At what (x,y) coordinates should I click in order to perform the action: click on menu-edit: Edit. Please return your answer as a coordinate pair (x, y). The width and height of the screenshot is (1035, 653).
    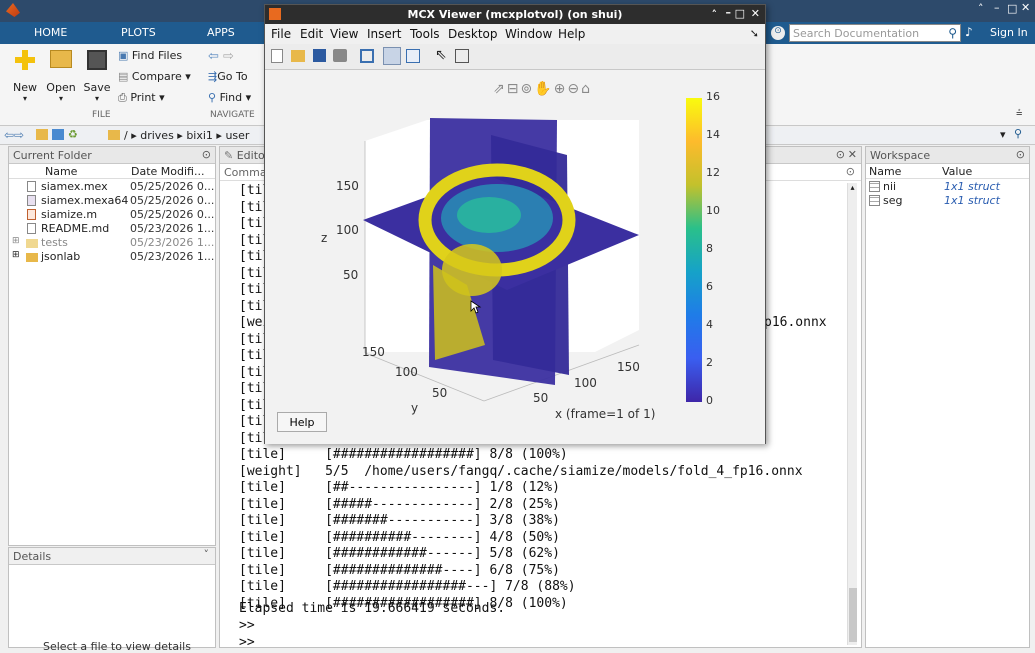
    Looking at the image, I should click on (311, 34).